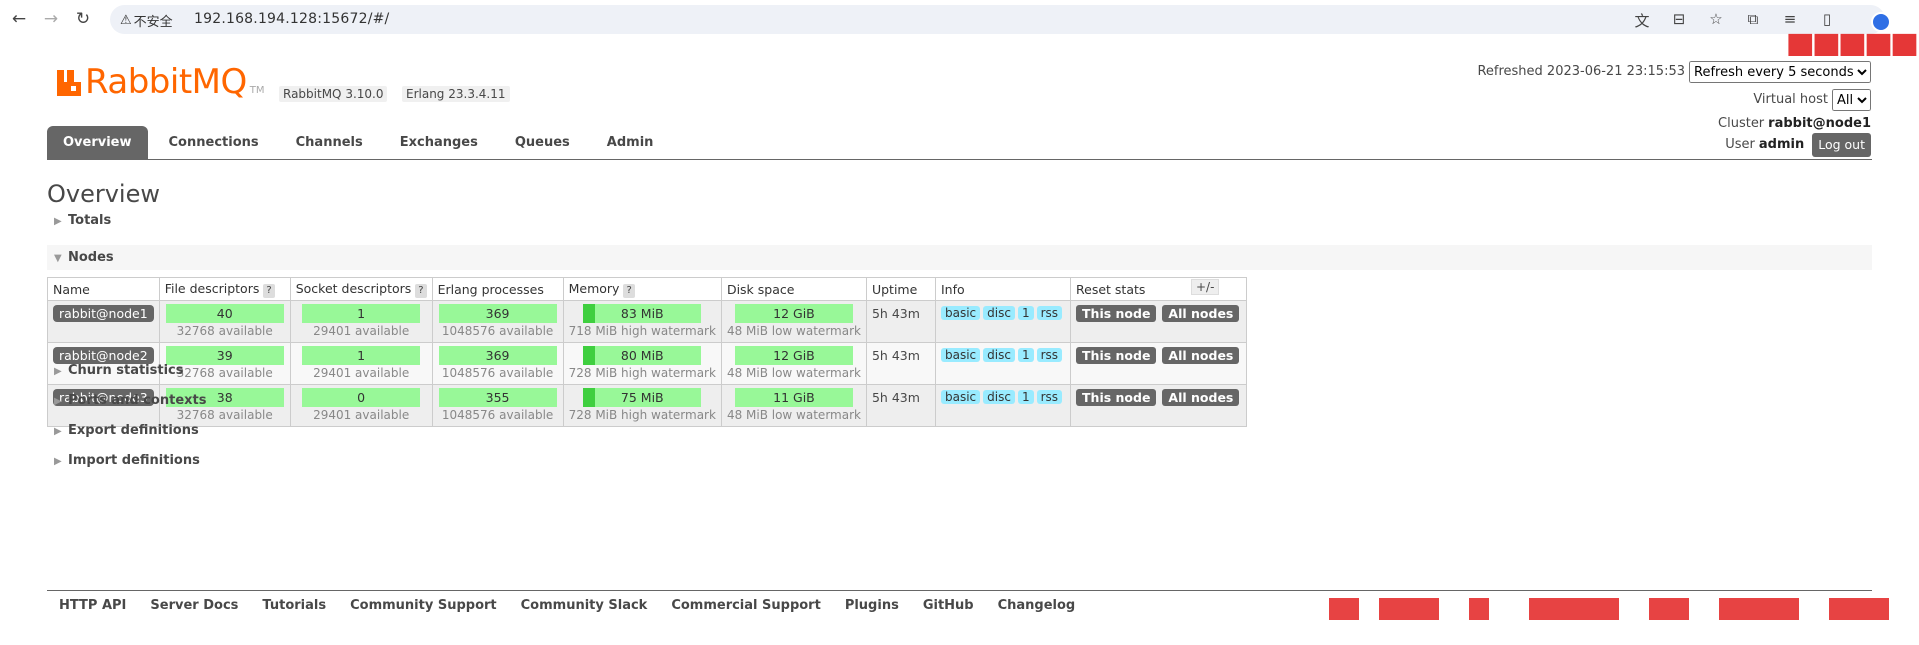 This screenshot has width=1919, height=645. I want to click on footer-link-http-api: HTTP API, so click(92, 605).